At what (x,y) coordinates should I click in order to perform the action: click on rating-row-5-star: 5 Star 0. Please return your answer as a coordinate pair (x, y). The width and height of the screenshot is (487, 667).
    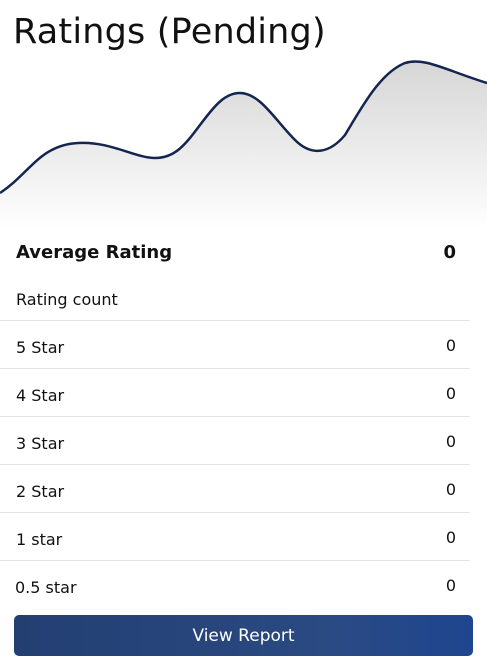
    Looking at the image, I should click on (235, 344).